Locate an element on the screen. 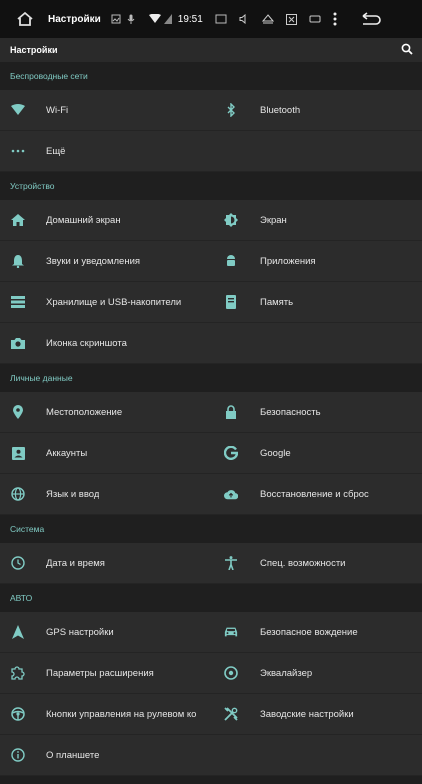 The height and width of the screenshot is (784, 422). status-bar: Настройки 19:51 is located at coordinates (211, 19).